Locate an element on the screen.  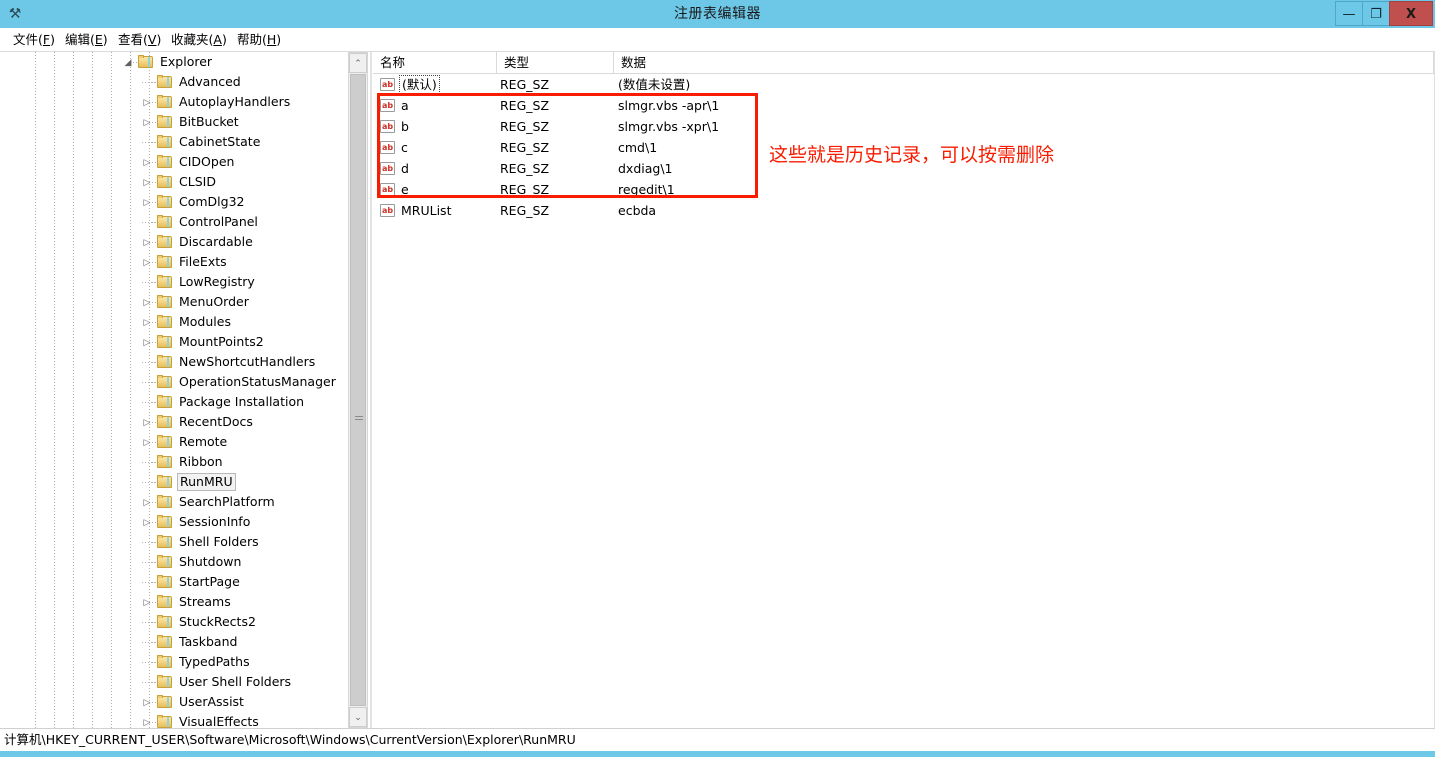
tree-item-label: Package Installation is located at coordinates (242, 401).